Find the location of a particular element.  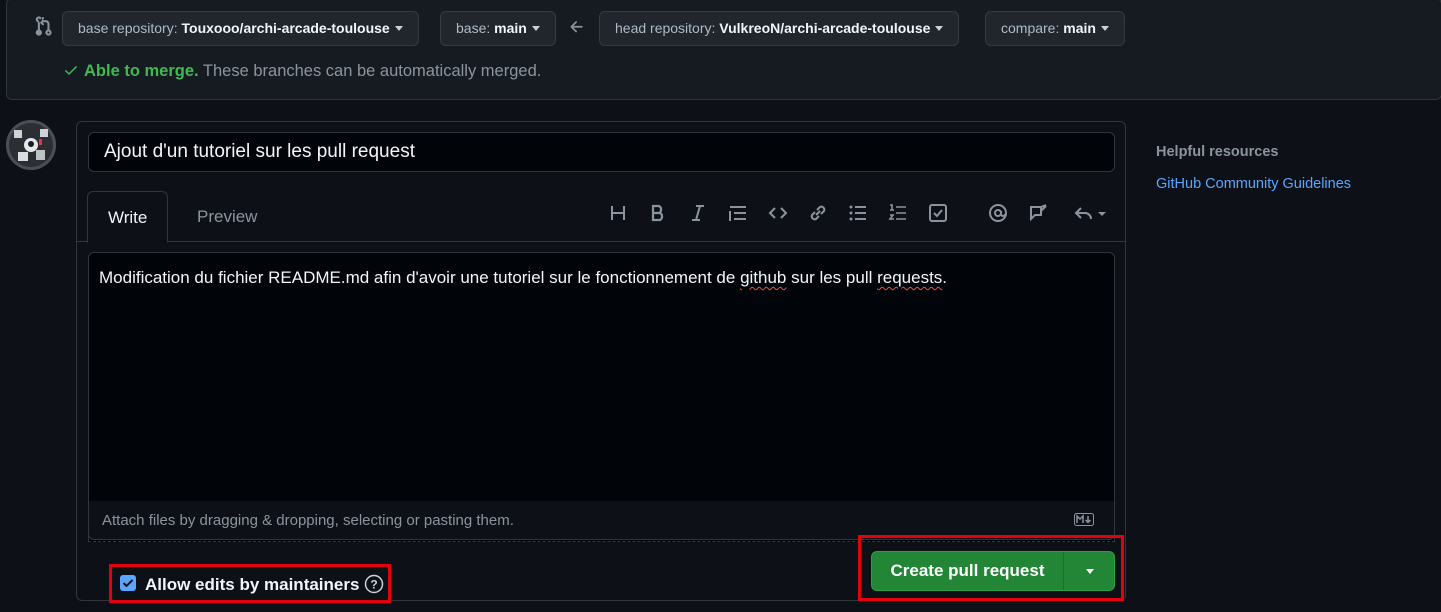

pr-title-input: Ajout d'un tutoriel sur les pull request is located at coordinates (601, 152).